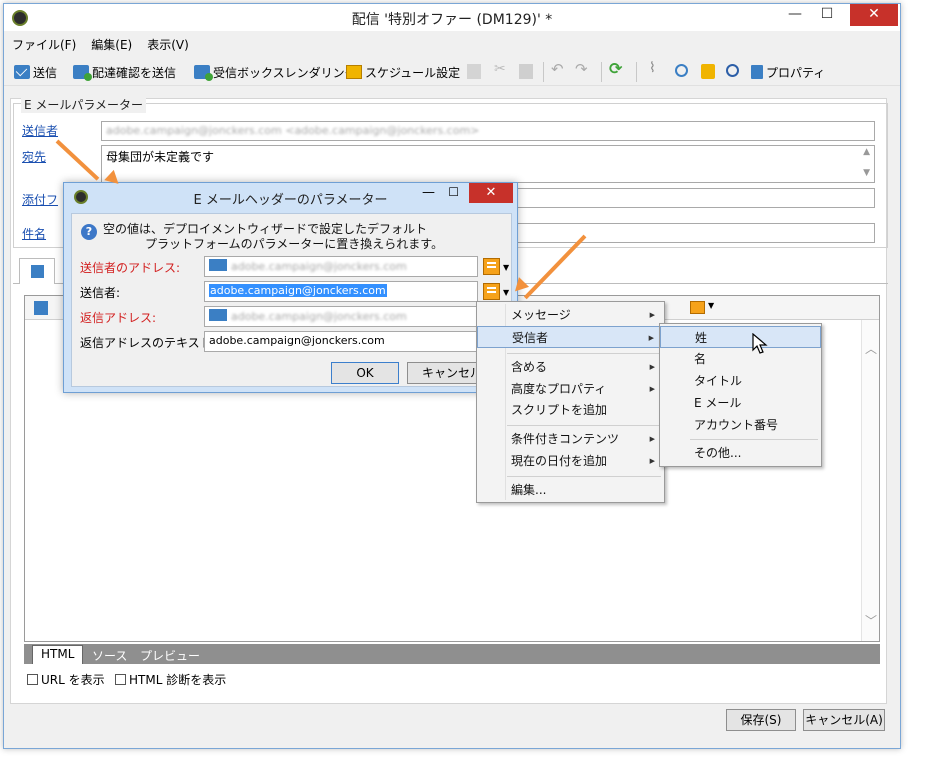  What do you see at coordinates (365, 373) in the screenshot?
I see `dialog-ok-button: OK` at bounding box center [365, 373].